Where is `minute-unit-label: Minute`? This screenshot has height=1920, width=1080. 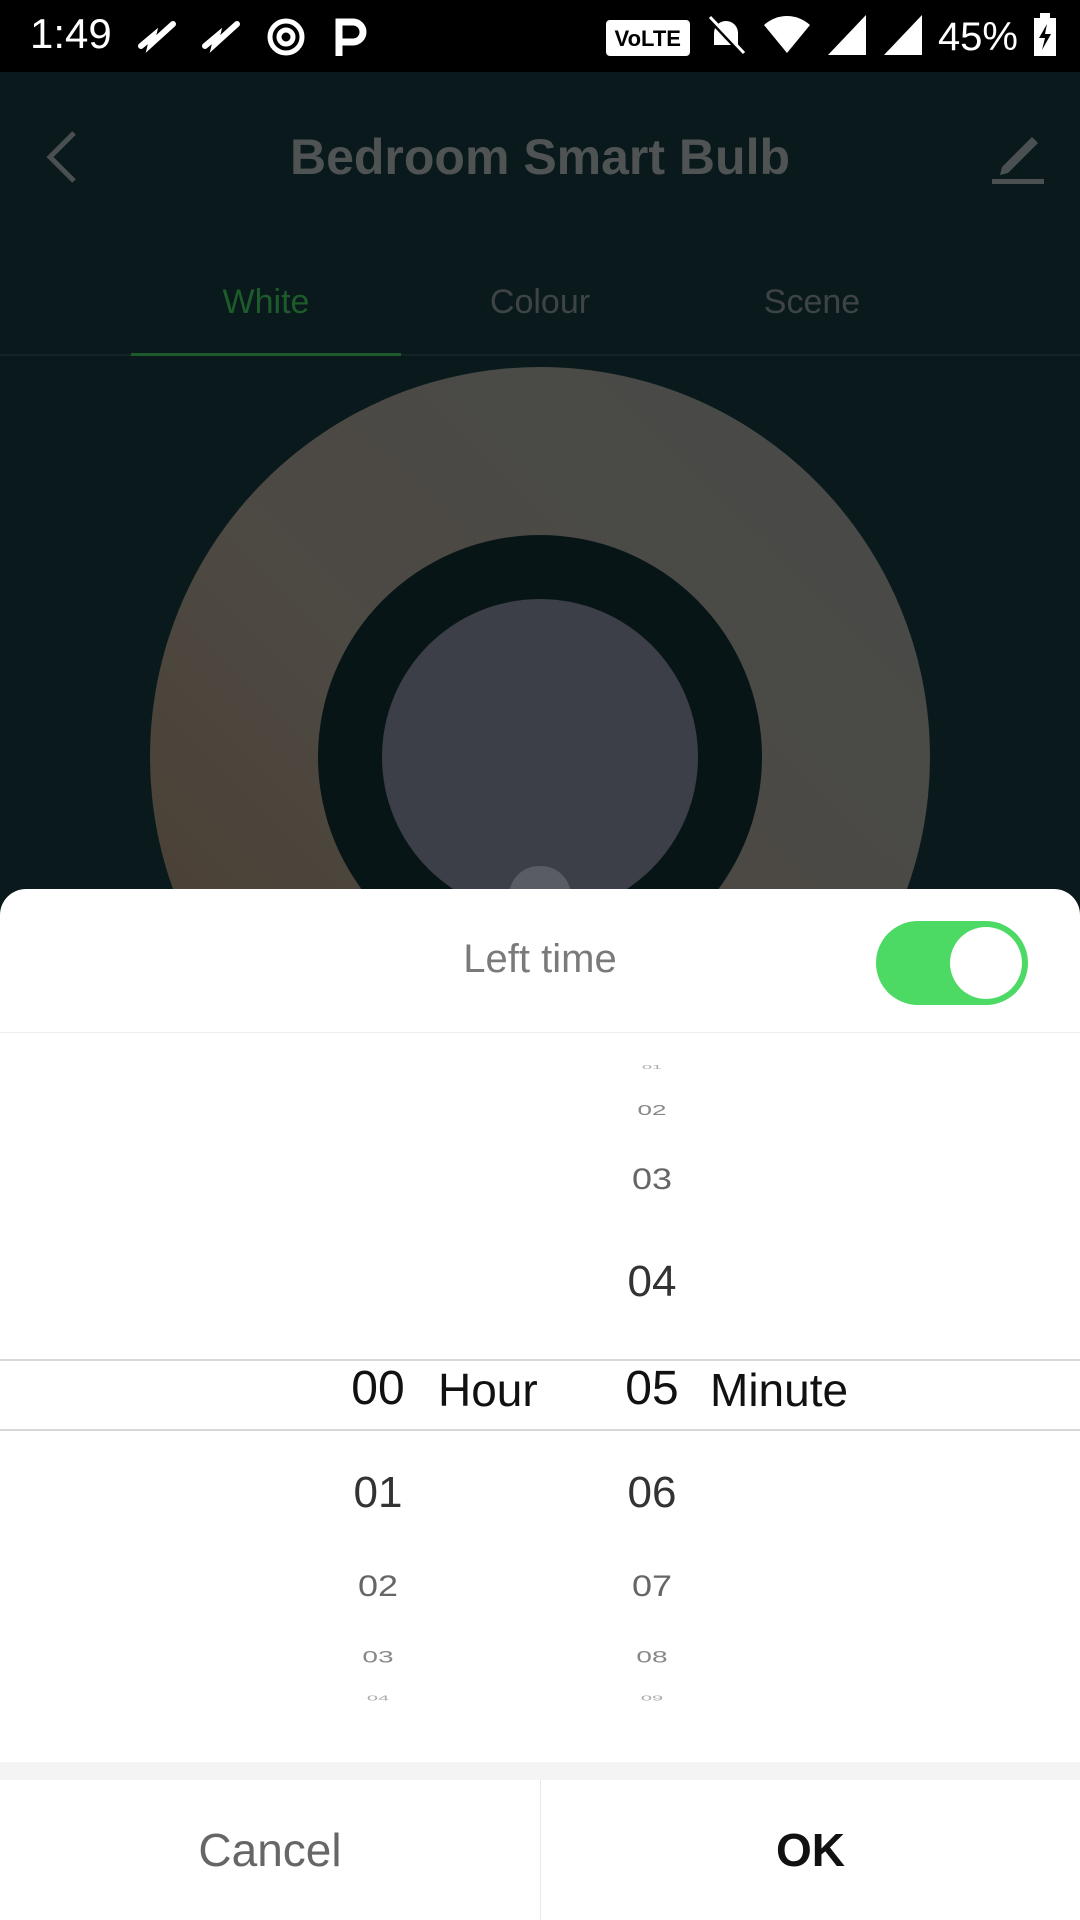
minute-unit-label: Minute is located at coordinates (779, 1390).